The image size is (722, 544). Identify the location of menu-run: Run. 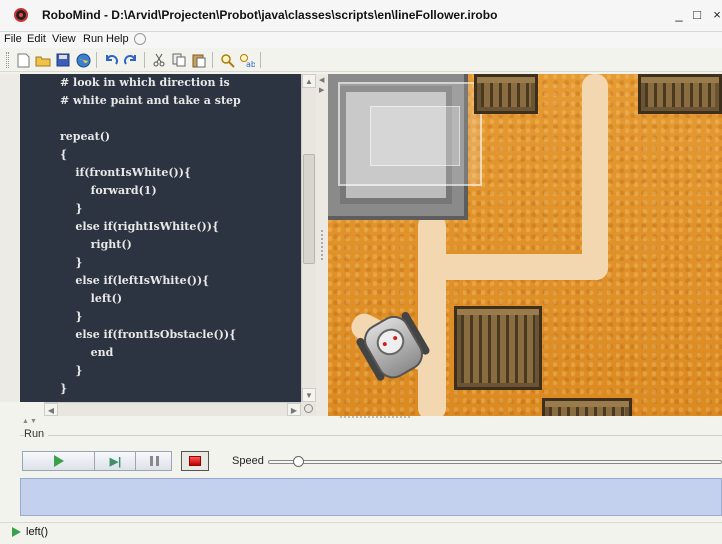
(93, 39).